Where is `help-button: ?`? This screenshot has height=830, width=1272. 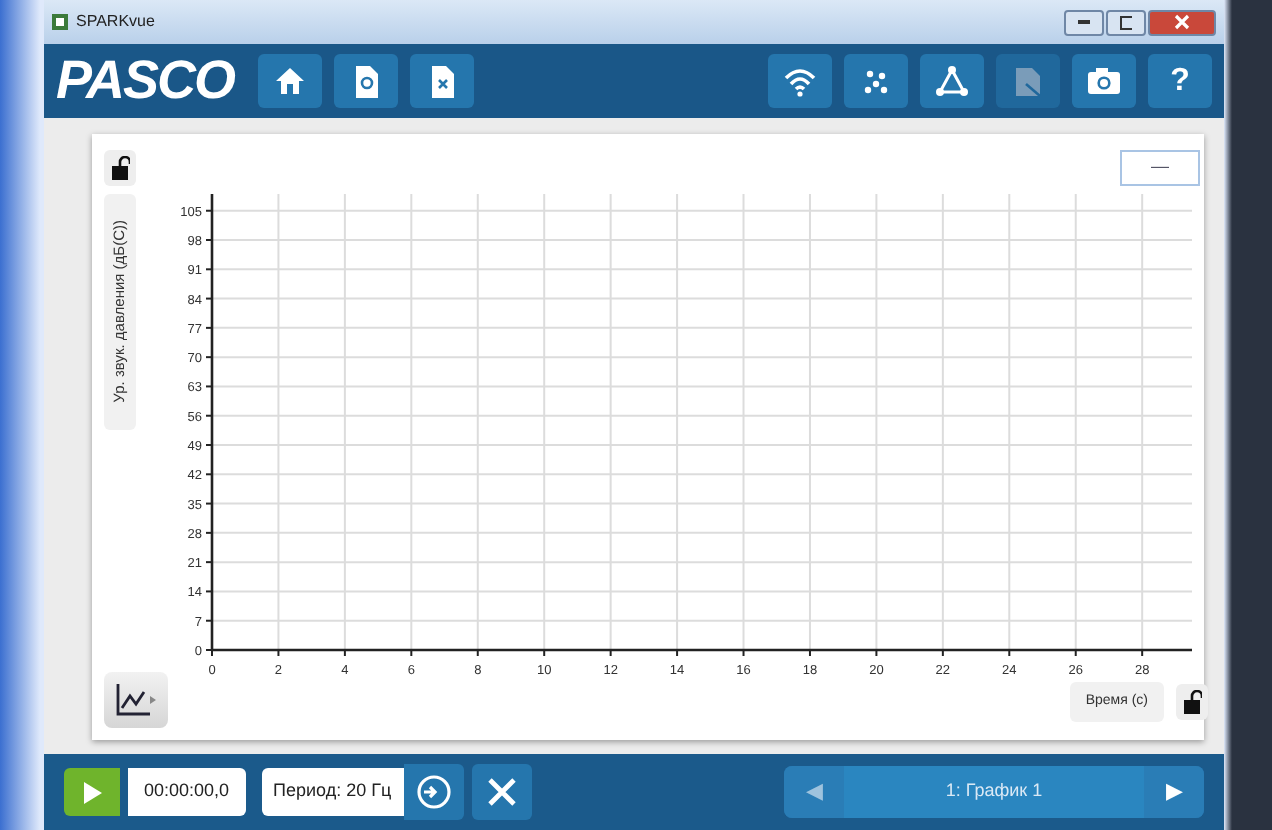 help-button: ? is located at coordinates (1180, 81).